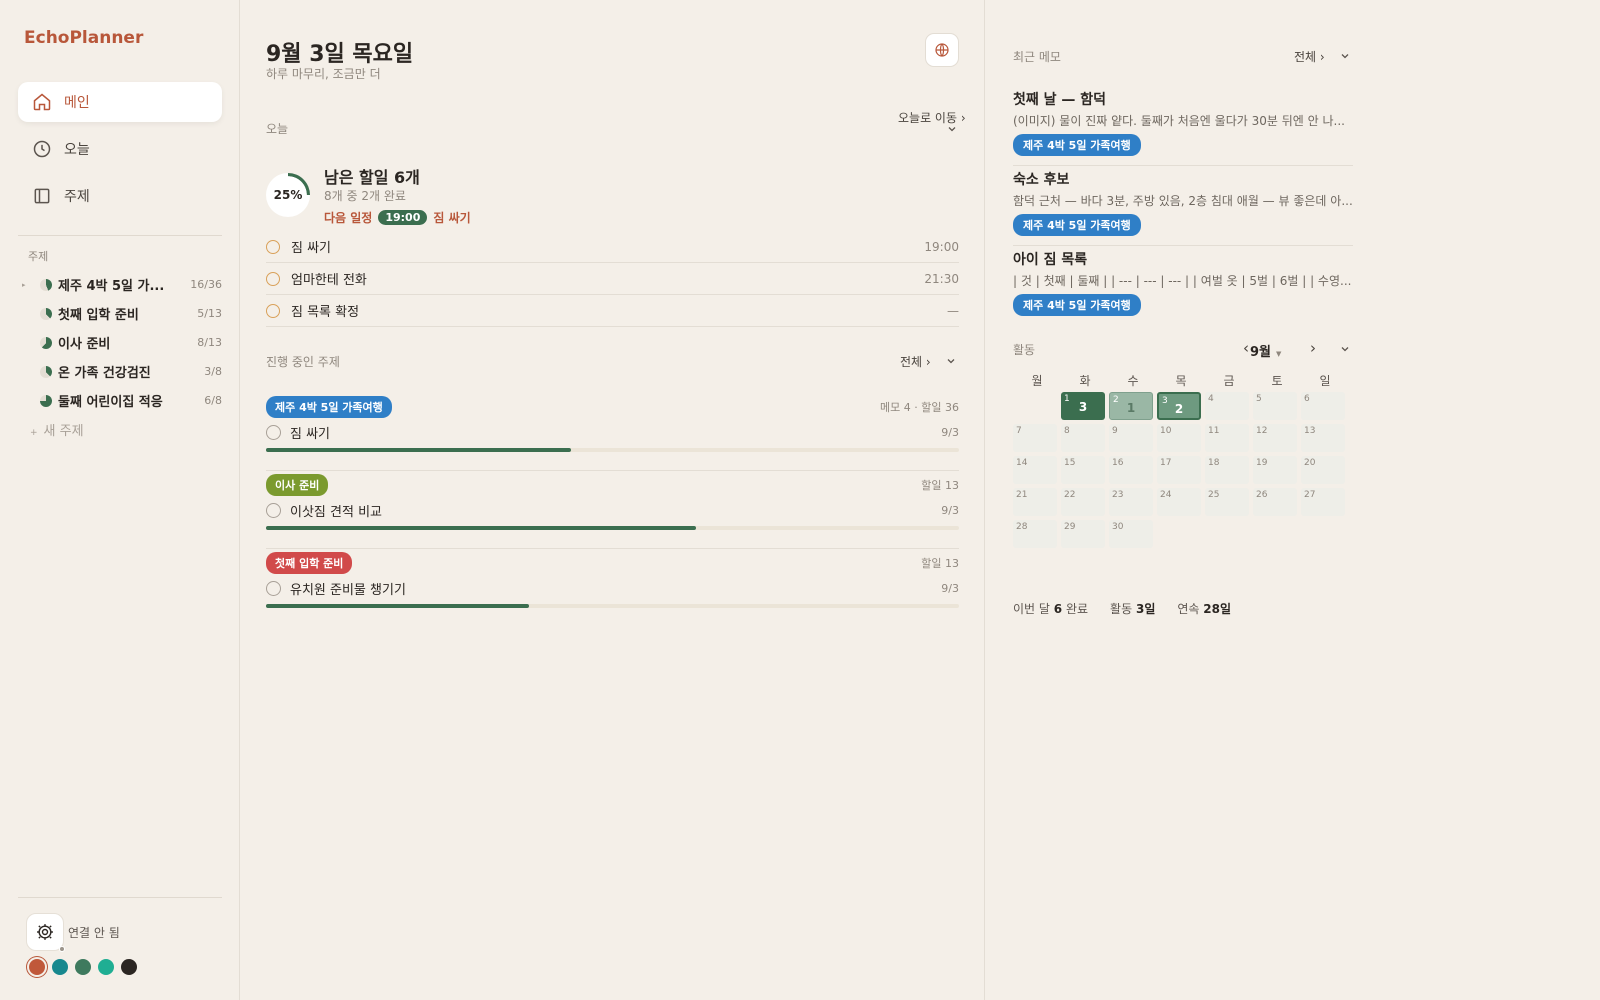 The image size is (1600, 1000). I want to click on topic-progress-bar, so click(612, 606).